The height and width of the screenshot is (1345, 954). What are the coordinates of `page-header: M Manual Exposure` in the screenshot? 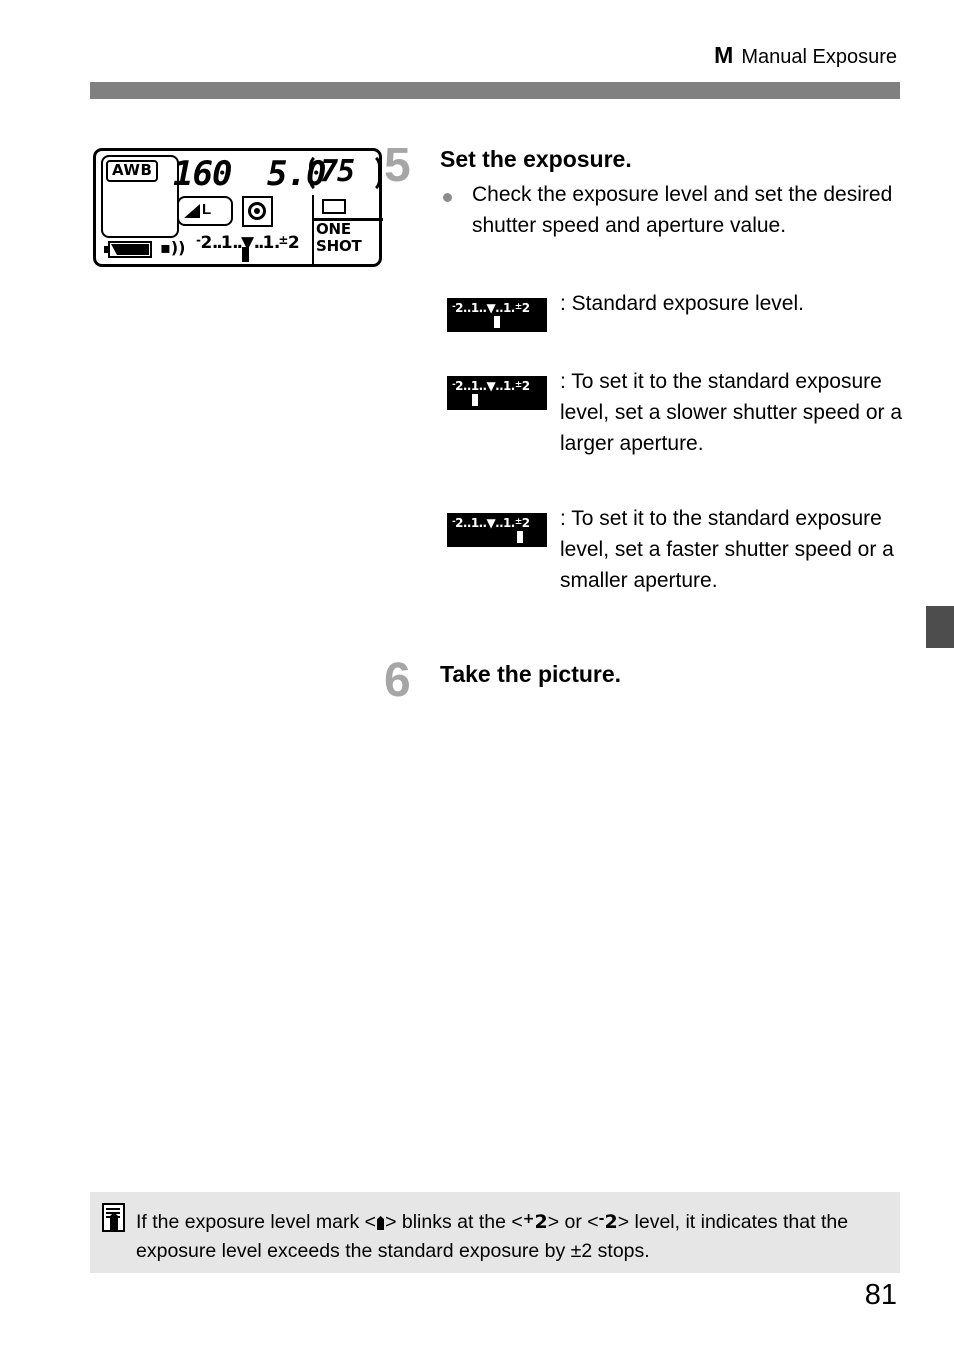 It's located at (805, 55).